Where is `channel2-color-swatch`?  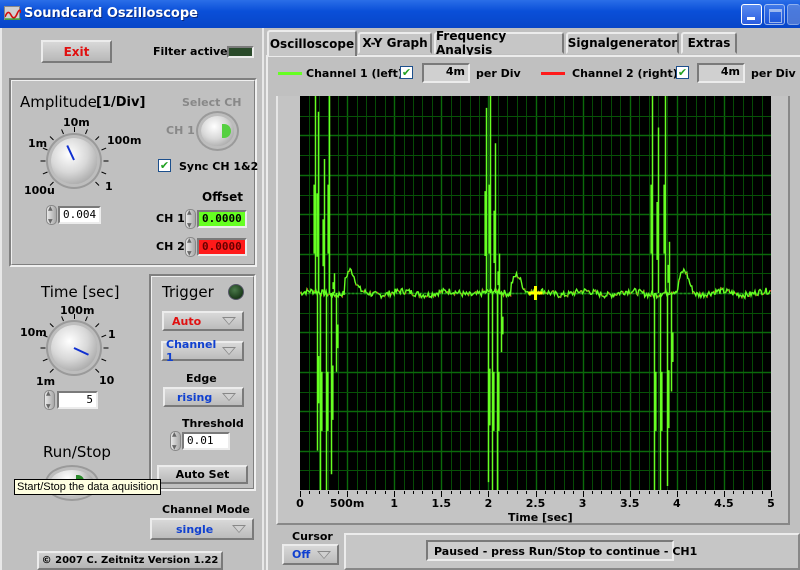
channel2-color-swatch is located at coordinates (553, 73).